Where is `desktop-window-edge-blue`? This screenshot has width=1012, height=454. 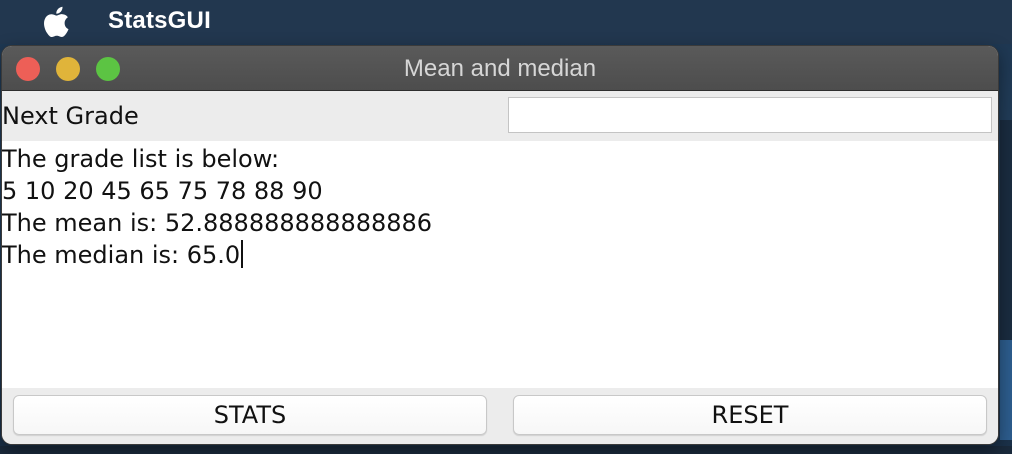
desktop-window-edge-blue is located at coordinates (1006, 390).